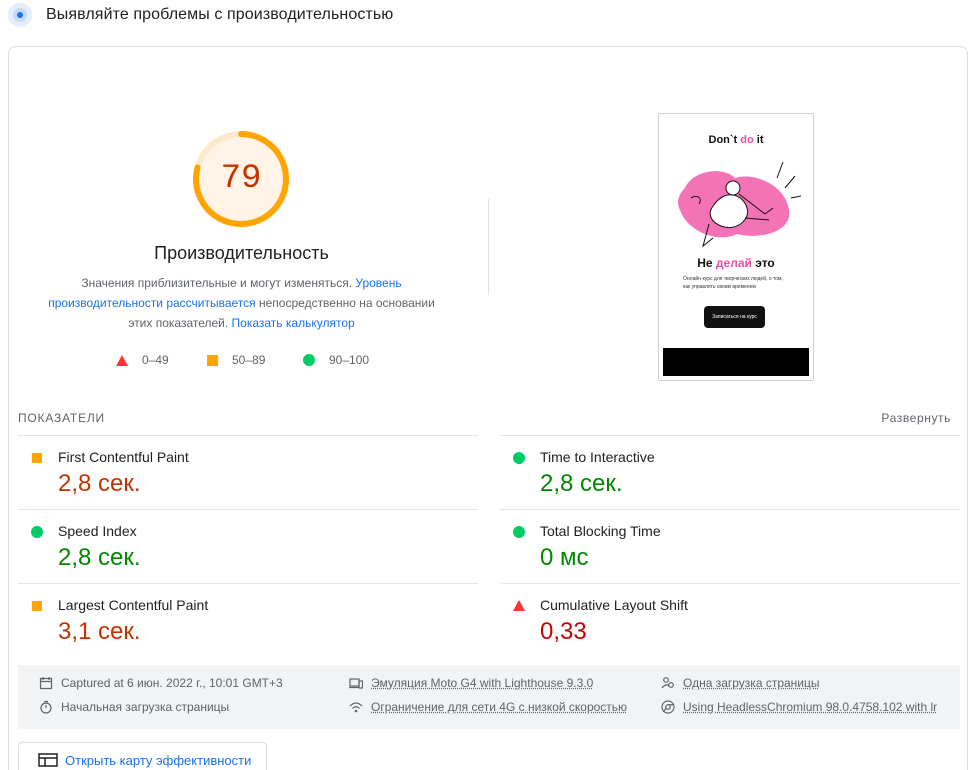 This screenshot has height=770, width=978. What do you see at coordinates (730, 472) in the screenshot?
I see `metric-tti: Time to Interactive 2,8 сек.` at bounding box center [730, 472].